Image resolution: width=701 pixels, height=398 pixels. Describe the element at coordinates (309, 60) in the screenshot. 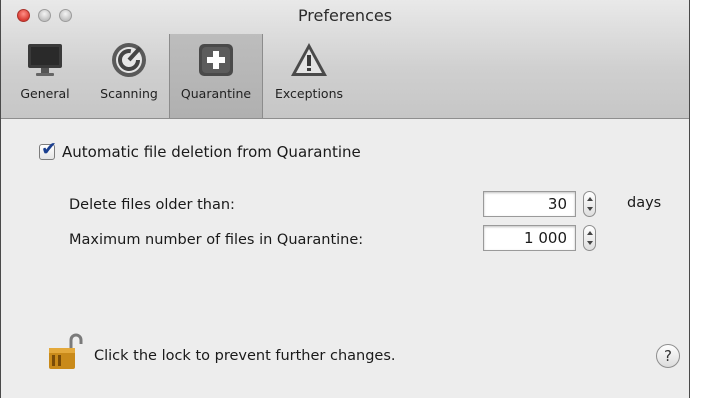

I see `warning-triangle-icon` at that location.